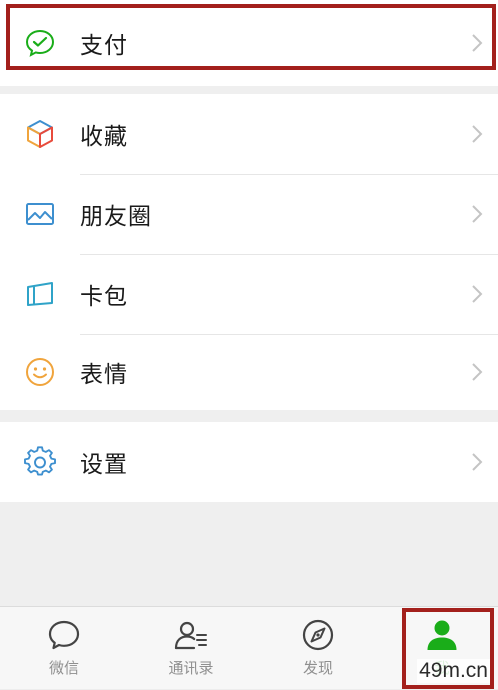  I want to click on card-wallet-icon, so click(40, 294).